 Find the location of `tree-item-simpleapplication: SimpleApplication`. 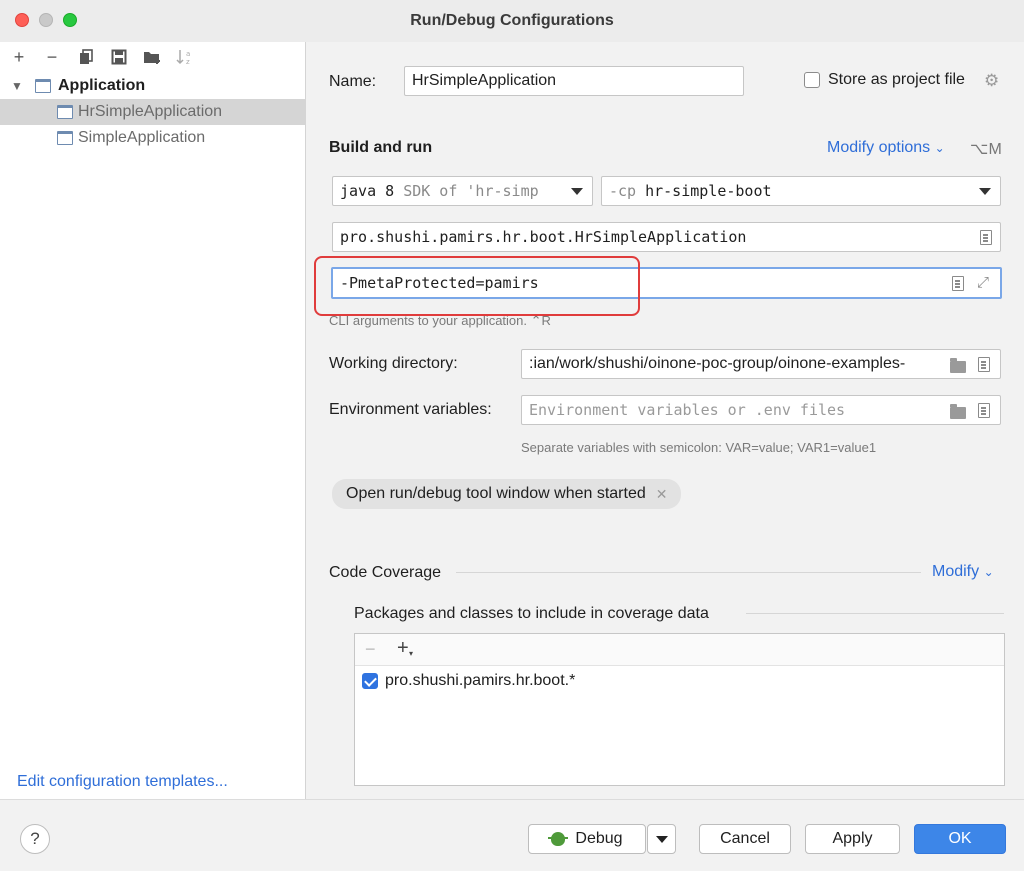

tree-item-simpleapplication: SimpleApplication is located at coordinates (153, 138).